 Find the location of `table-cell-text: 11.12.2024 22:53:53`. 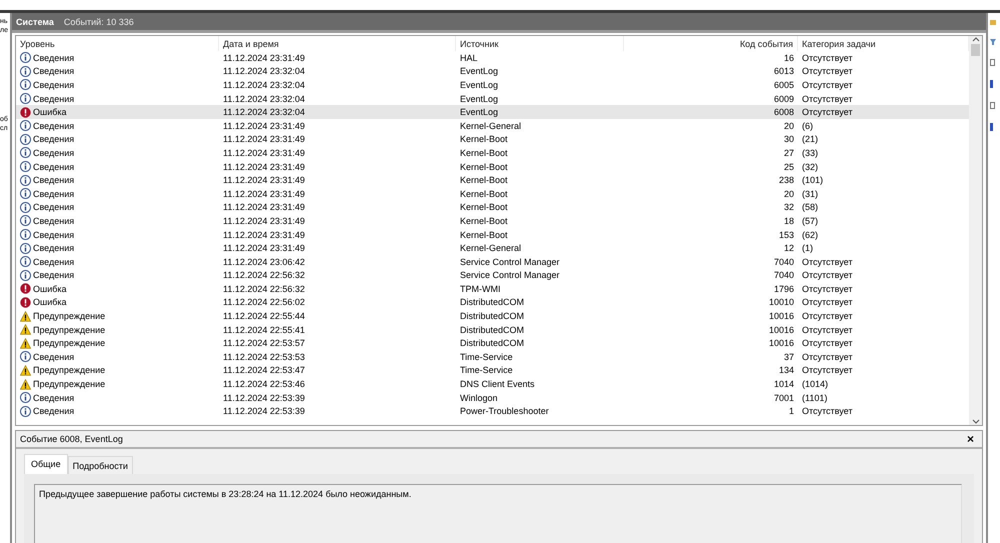

table-cell-text: 11.12.2024 22:53:53 is located at coordinates (264, 357).